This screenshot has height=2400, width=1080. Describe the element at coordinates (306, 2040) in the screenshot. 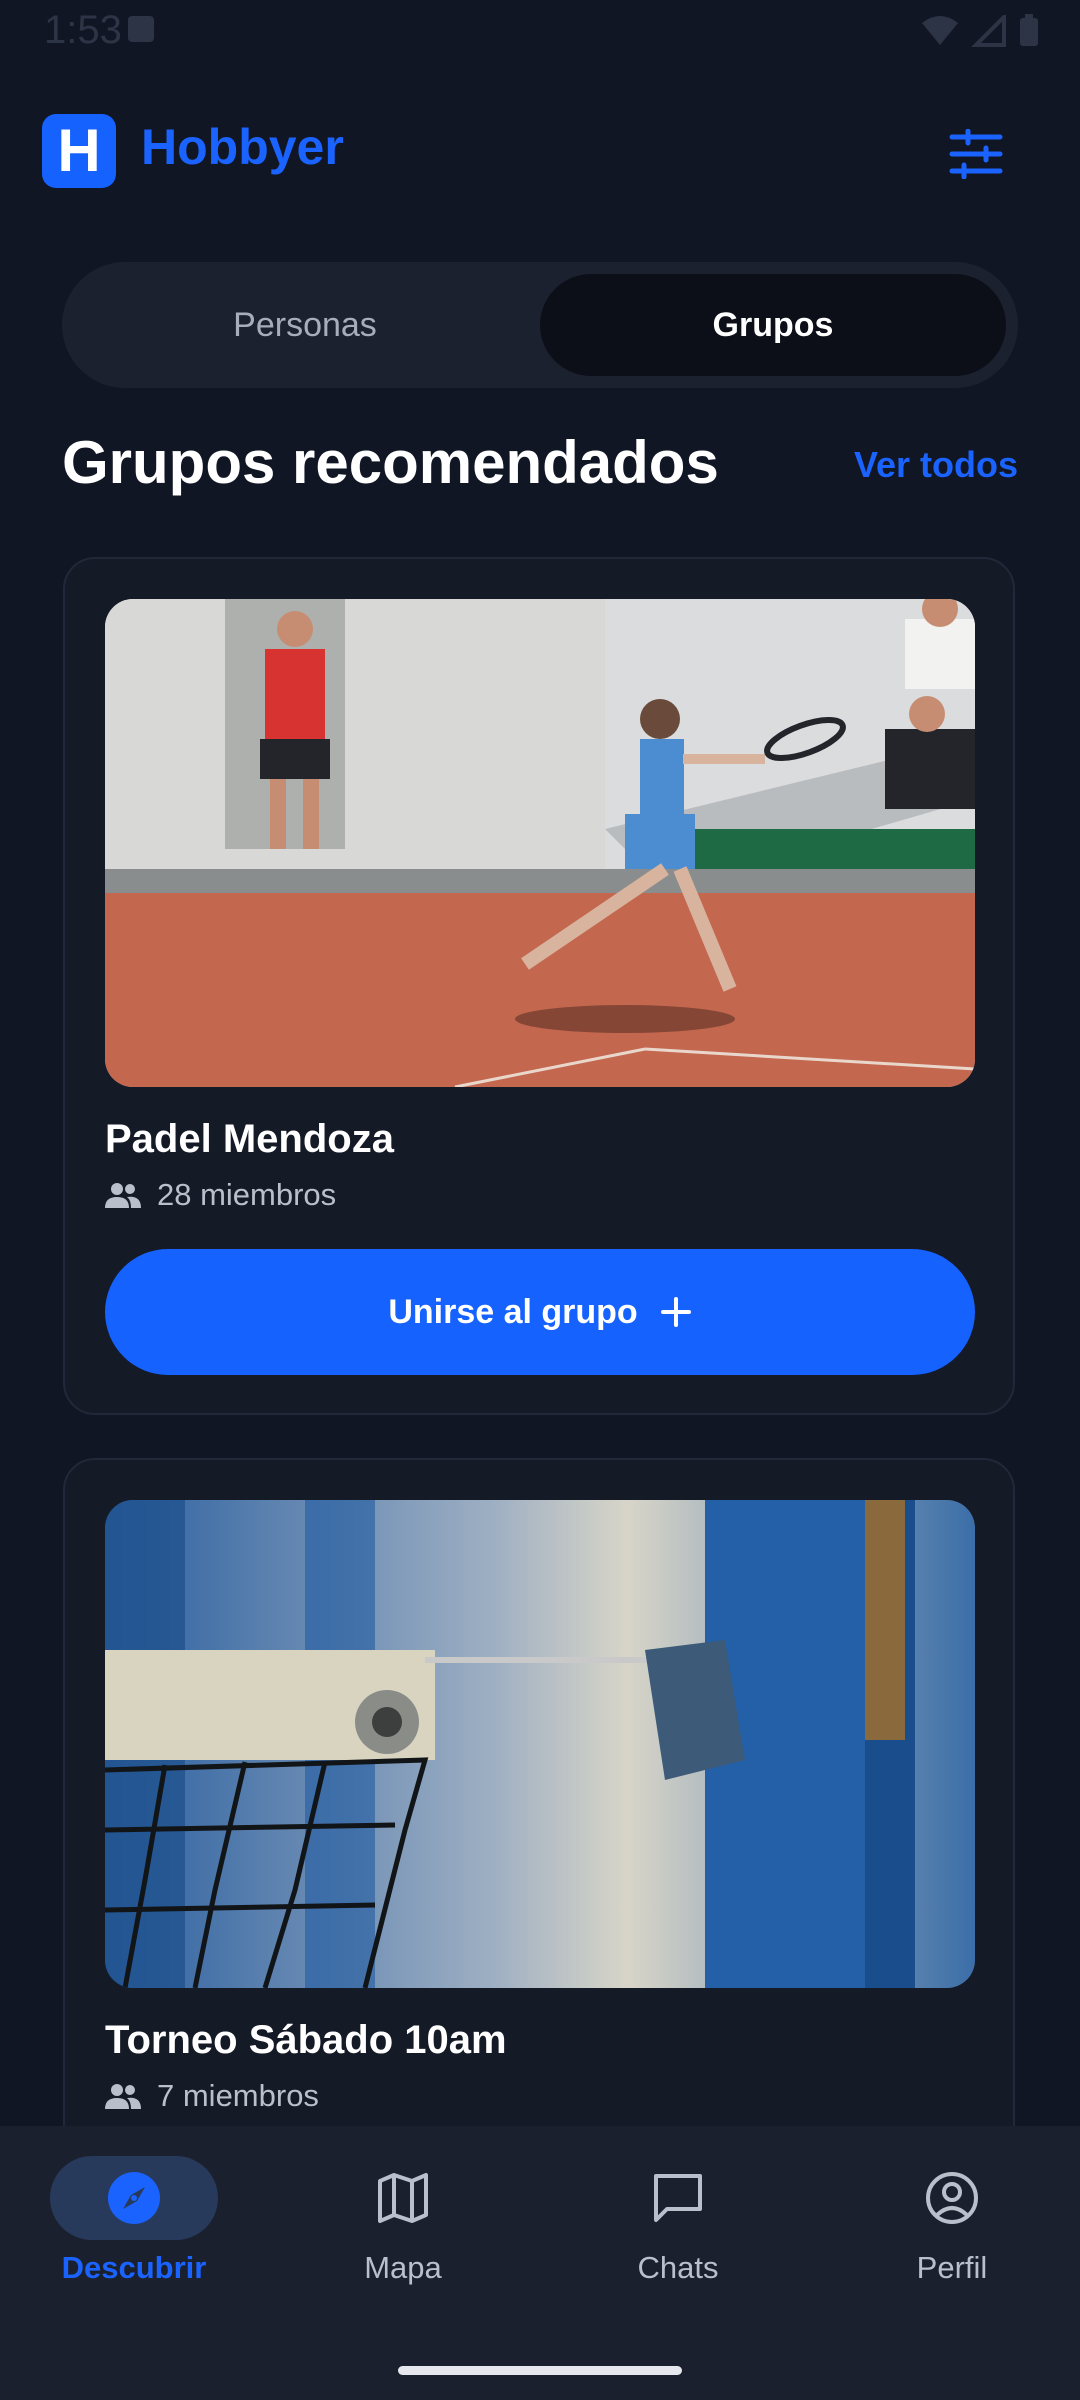

I see `group-name: Torneo Sábado 10am` at that location.